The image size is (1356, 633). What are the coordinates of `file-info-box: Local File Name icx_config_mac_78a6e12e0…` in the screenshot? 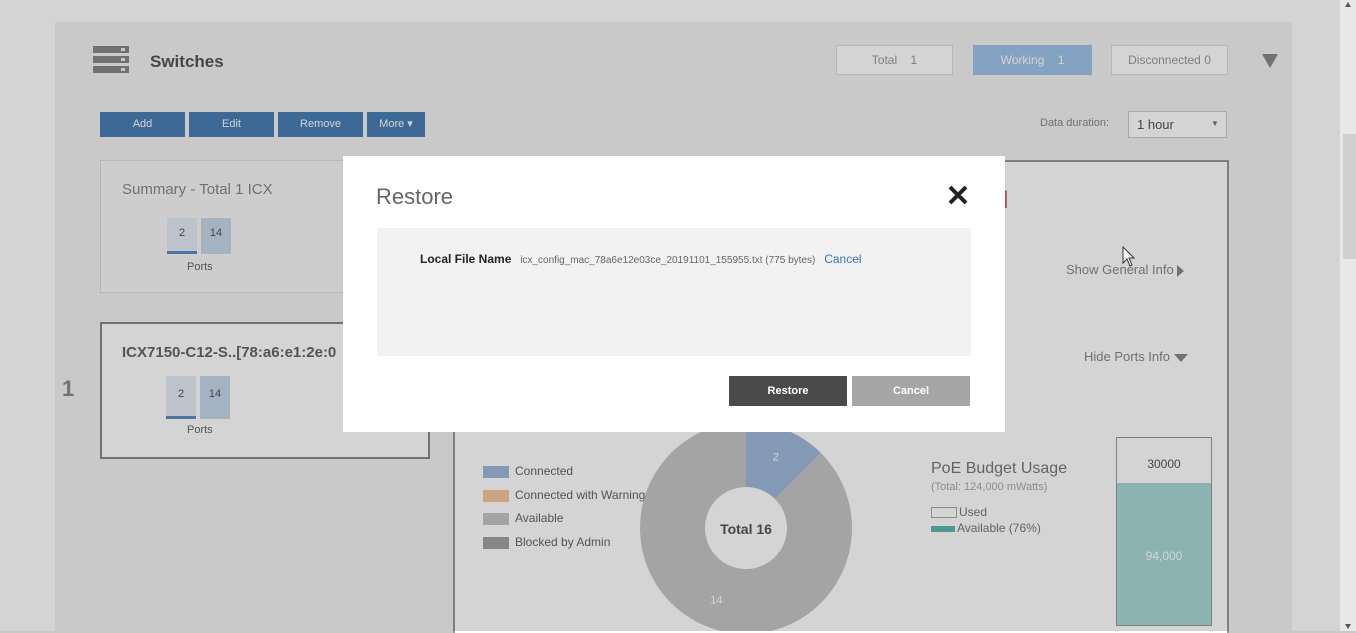 It's located at (674, 292).